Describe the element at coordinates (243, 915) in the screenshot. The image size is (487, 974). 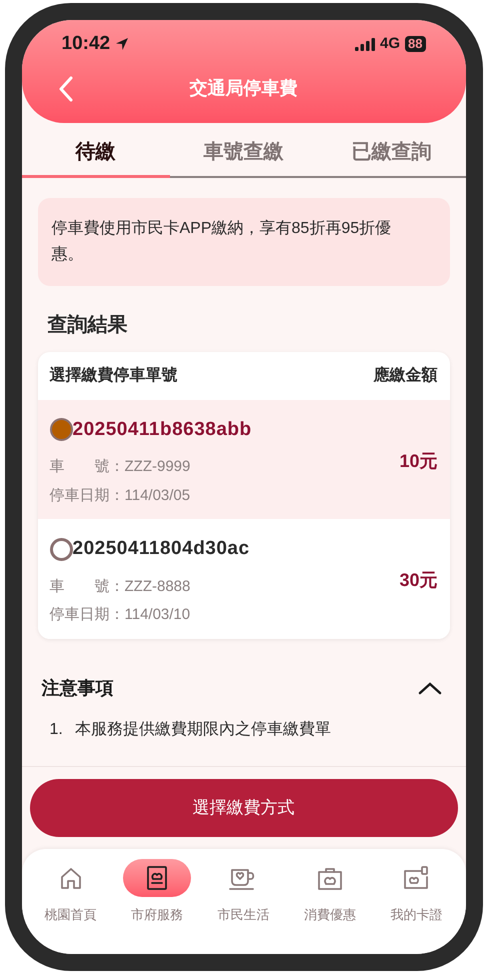
I see `nav-label: 市民生活` at that location.